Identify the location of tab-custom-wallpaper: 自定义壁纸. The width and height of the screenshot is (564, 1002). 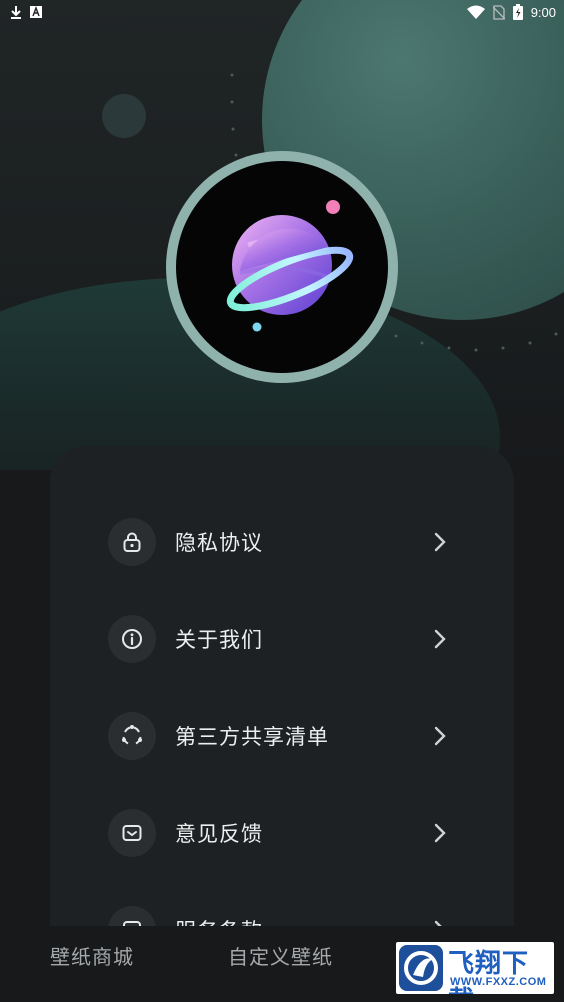
(280, 955).